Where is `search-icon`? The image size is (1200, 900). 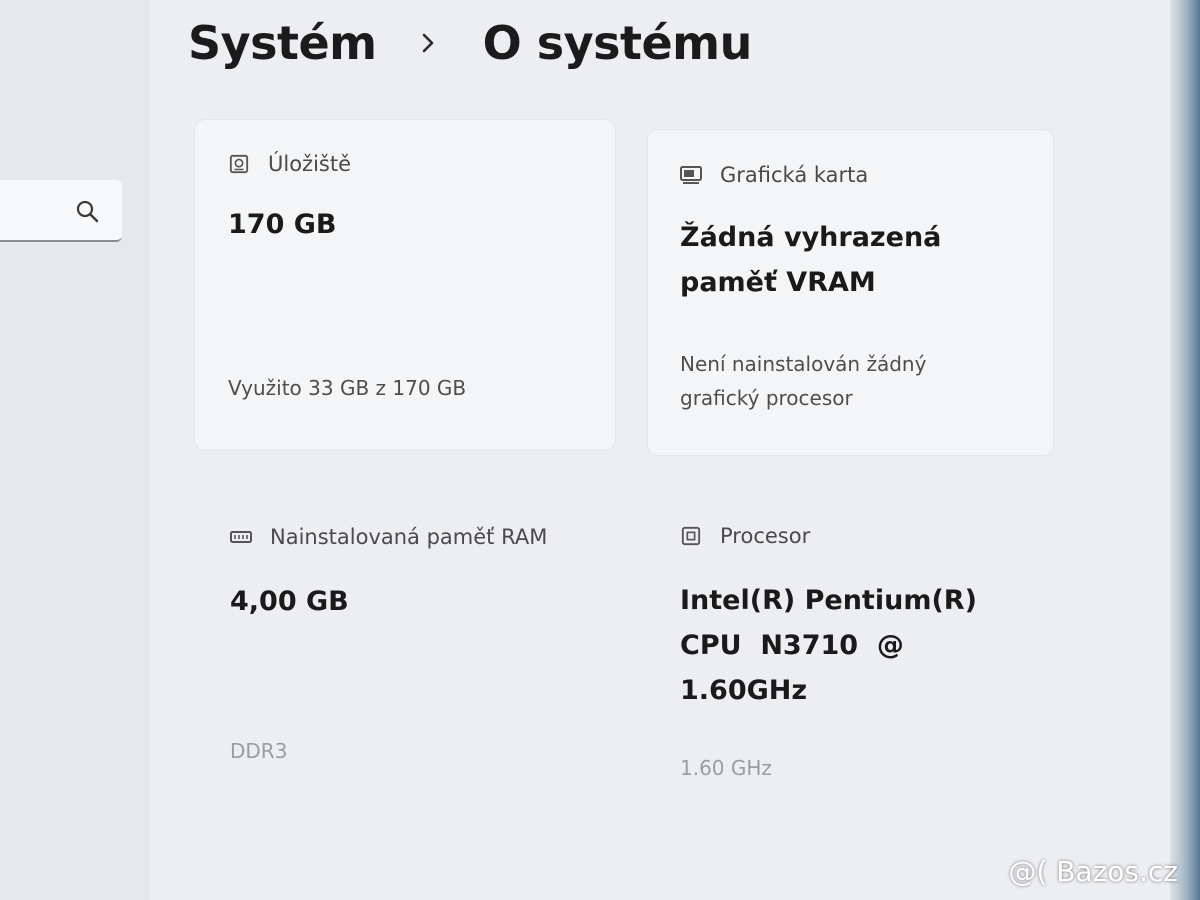 search-icon is located at coordinates (87, 211).